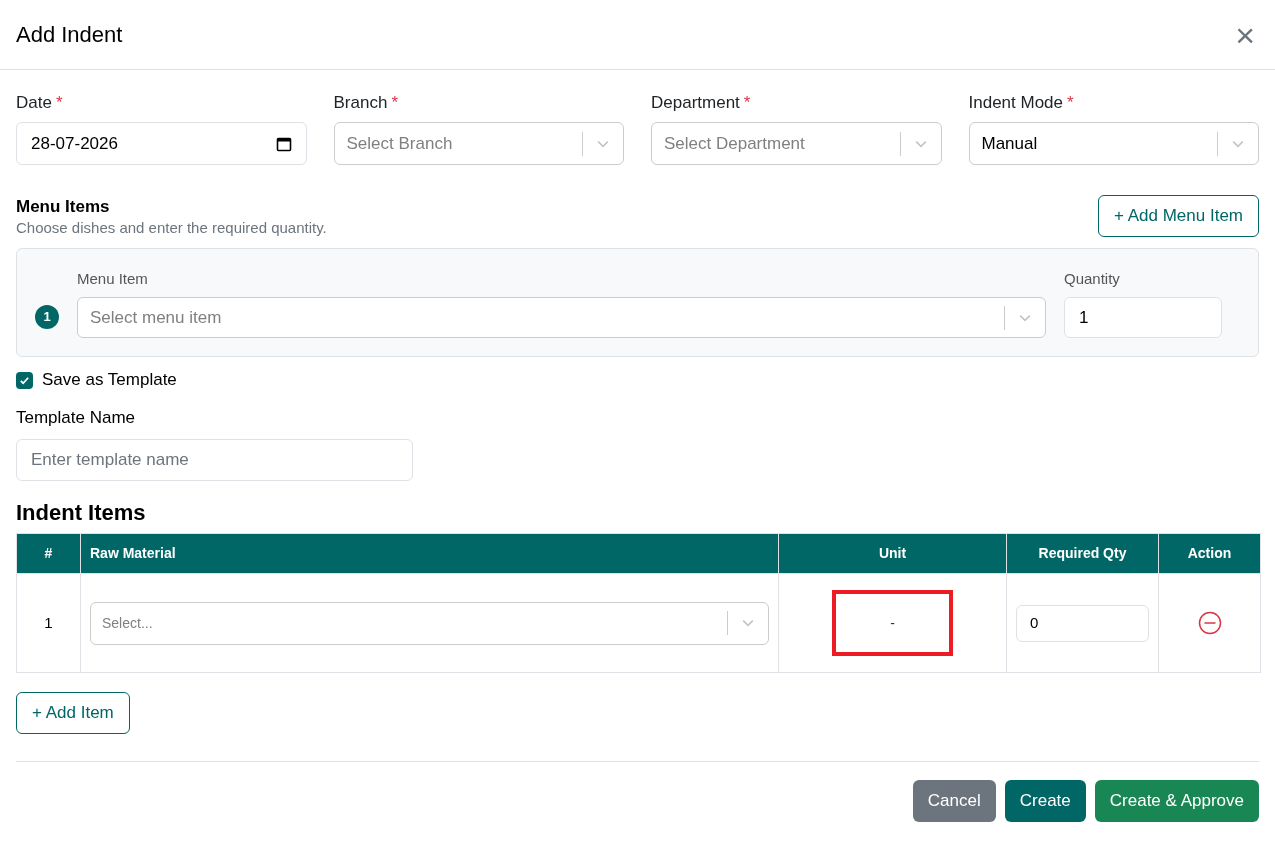 Image resolution: width=1275 pixels, height=845 pixels. Describe the element at coordinates (429, 553) in the screenshot. I see `column-header: Raw Material` at that location.